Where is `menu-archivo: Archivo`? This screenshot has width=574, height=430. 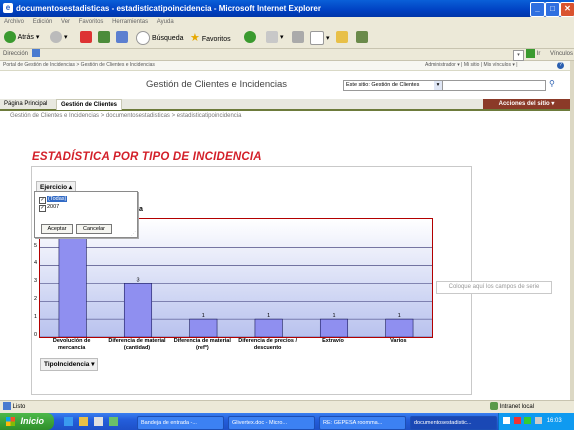
menu-archivo: Archivo is located at coordinates (14, 22).